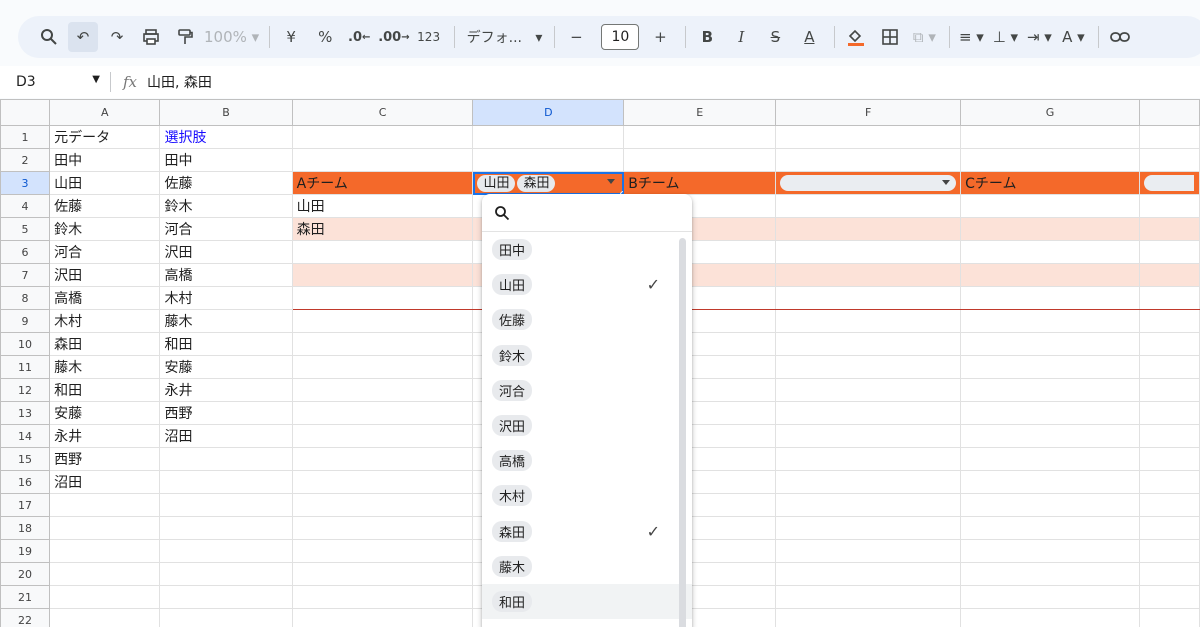 Image resolution: width=1200 pixels, height=627 pixels. I want to click on cell-c4: 山田, so click(382, 206).